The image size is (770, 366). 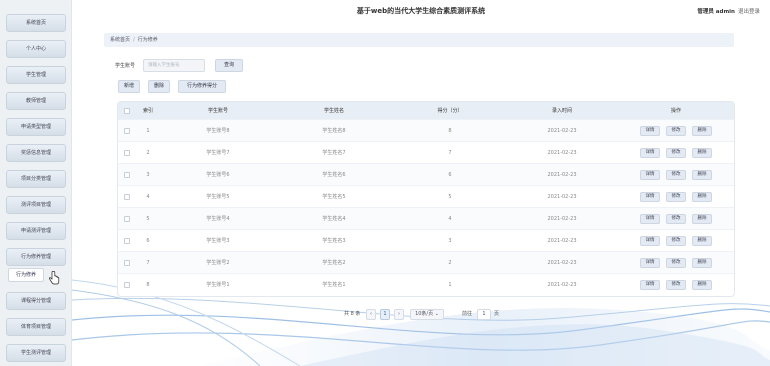 What do you see at coordinates (749, 12) in the screenshot?
I see `logout-link: 退出登录` at bounding box center [749, 12].